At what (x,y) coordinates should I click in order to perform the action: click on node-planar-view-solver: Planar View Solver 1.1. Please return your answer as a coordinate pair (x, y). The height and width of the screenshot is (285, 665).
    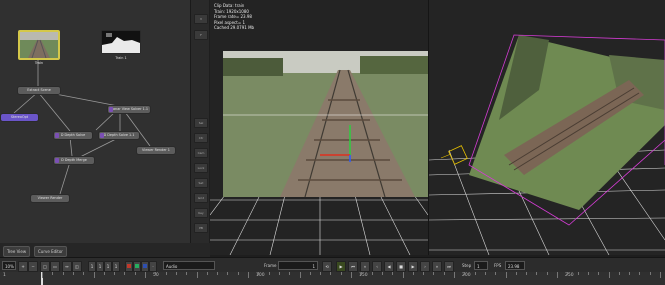
    Looking at the image, I should click on (129, 109).